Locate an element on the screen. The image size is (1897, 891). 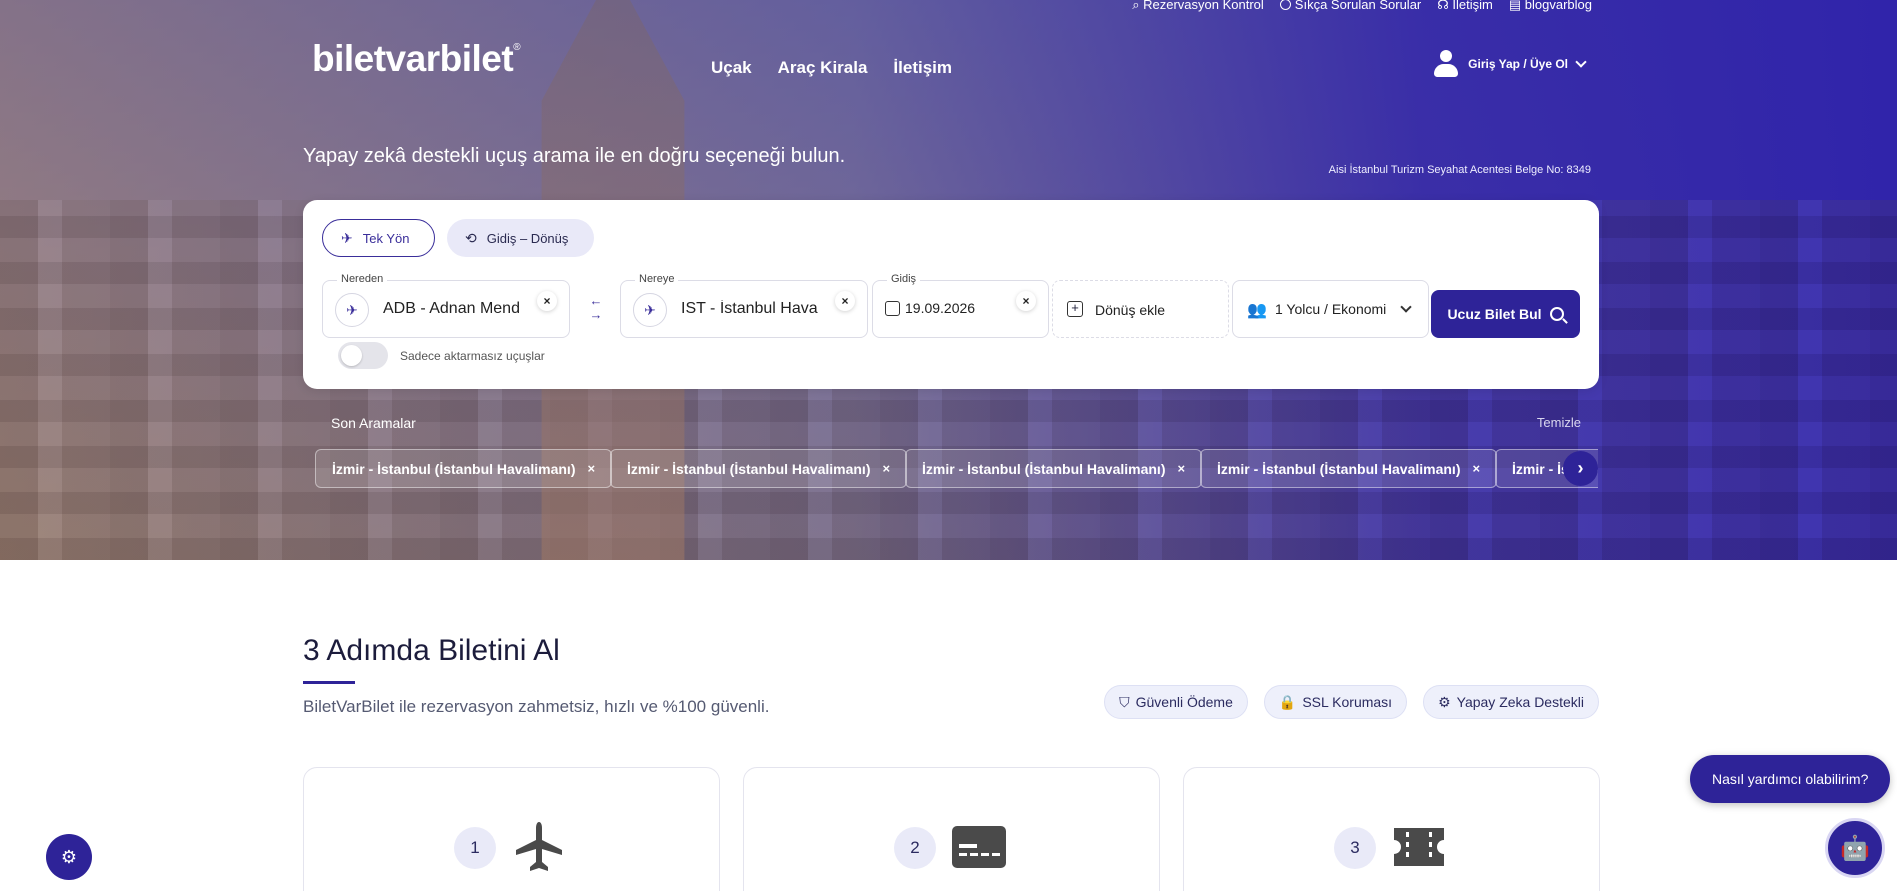
recent-clear-button: Temizle is located at coordinates (1559, 422).